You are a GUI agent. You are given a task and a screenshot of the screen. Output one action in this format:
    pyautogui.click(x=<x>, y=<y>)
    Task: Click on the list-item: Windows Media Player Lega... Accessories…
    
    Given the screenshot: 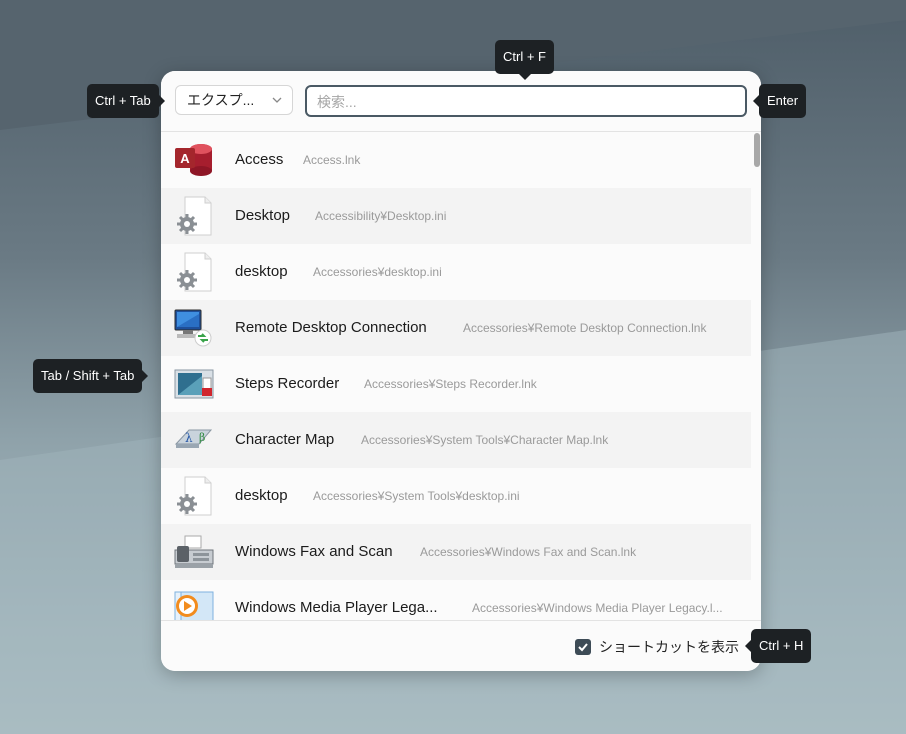 What is the action you would take?
    pyautogui.click(x=456, y=600)
    